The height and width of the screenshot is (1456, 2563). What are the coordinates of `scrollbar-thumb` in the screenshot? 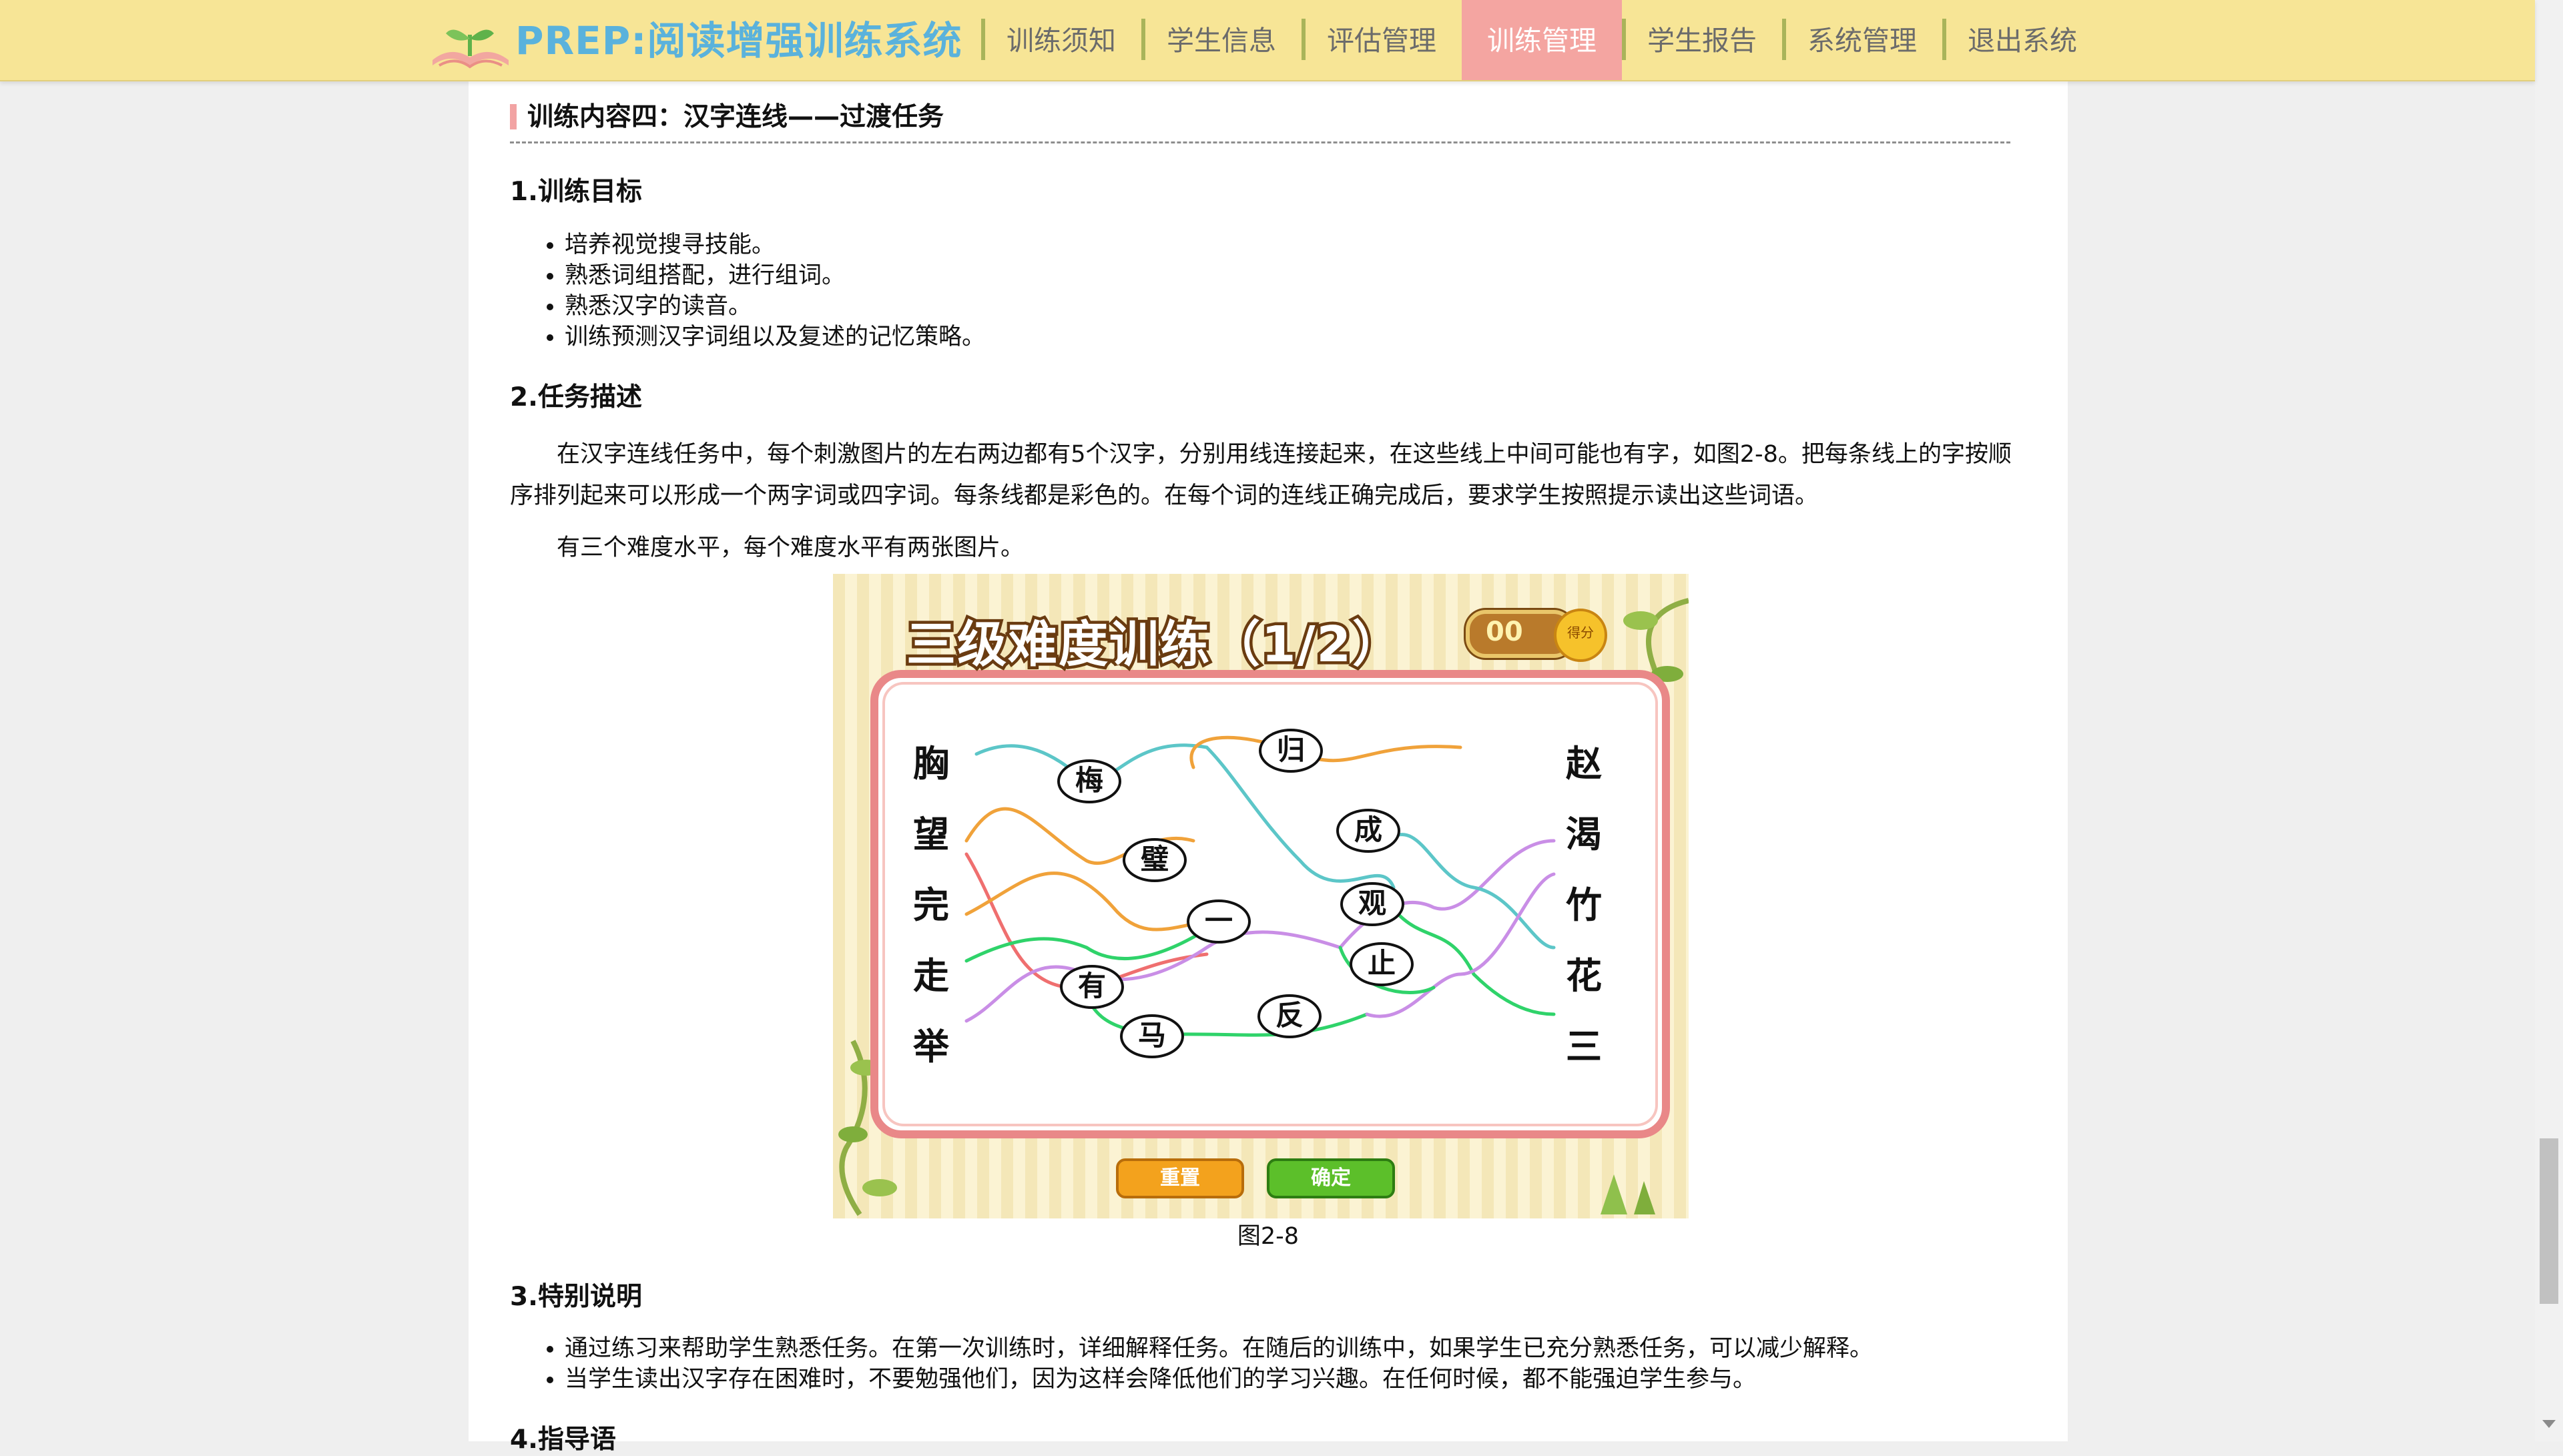 It's located at (2549, 1221).